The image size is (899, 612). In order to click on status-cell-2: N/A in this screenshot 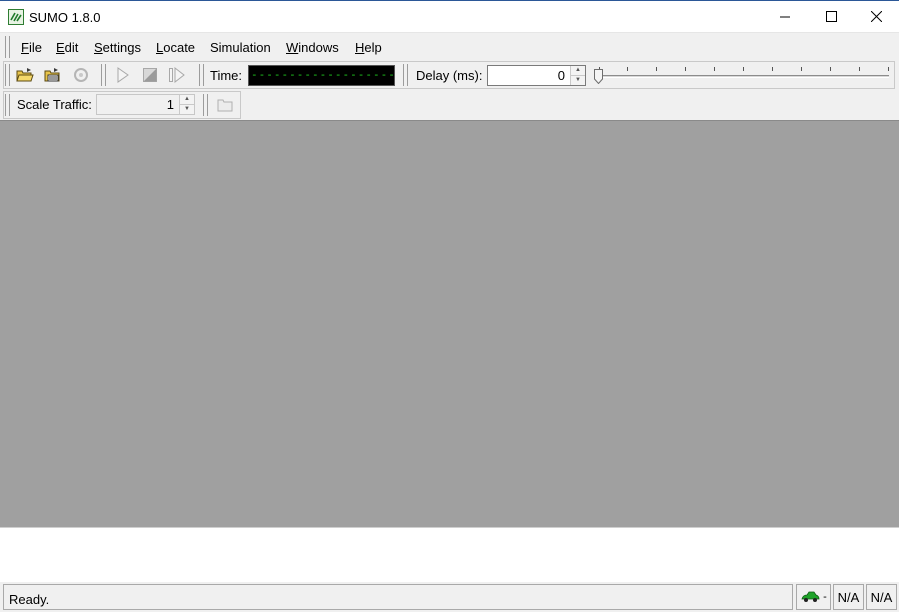, I will do `click(881, 597)`.